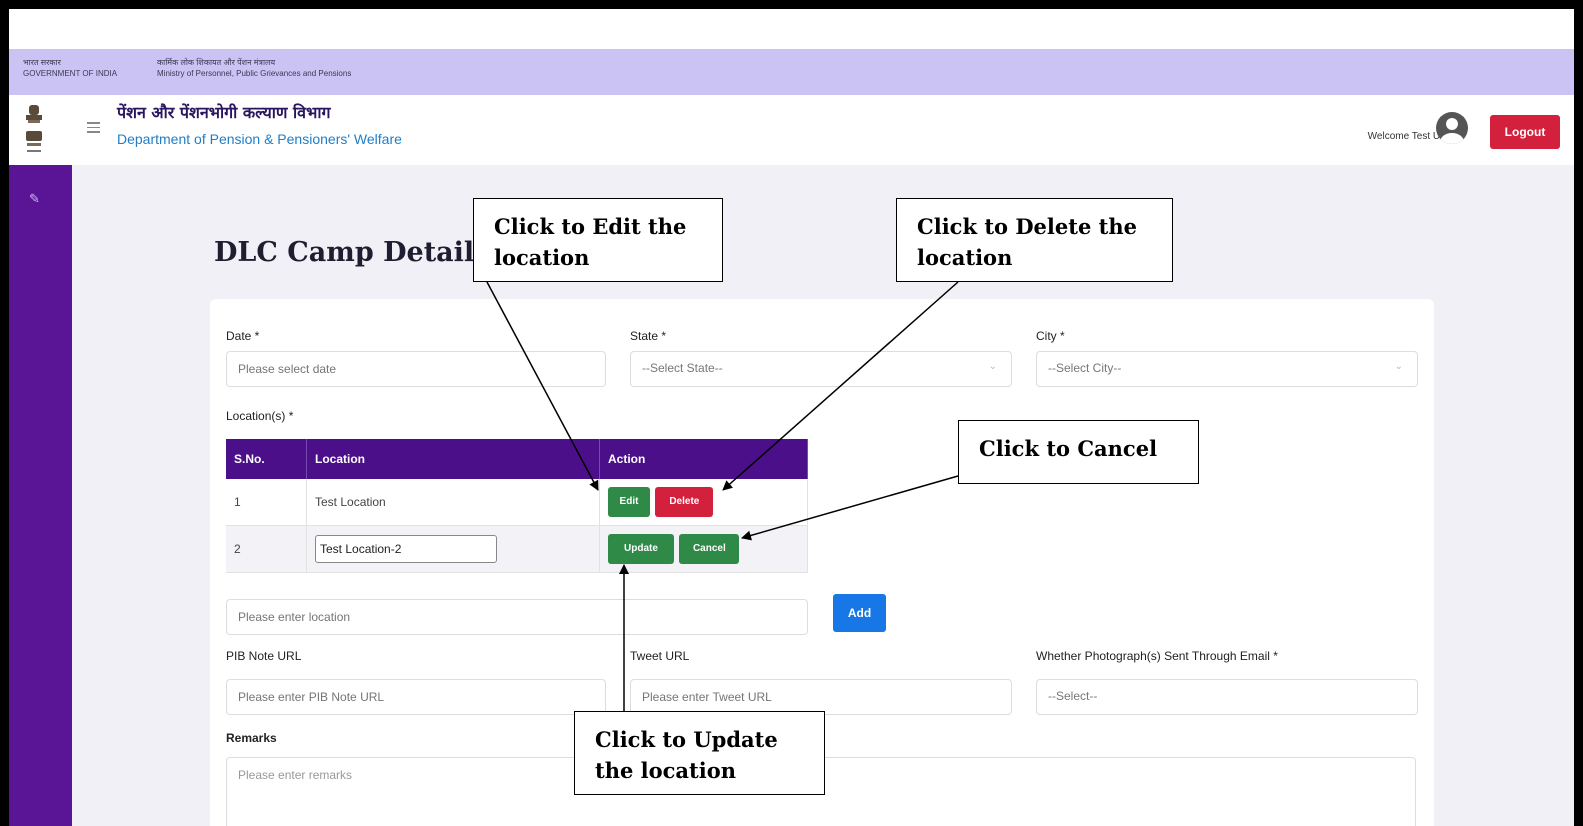  I want to click on logout-button: Logout, so click(1525, 132).